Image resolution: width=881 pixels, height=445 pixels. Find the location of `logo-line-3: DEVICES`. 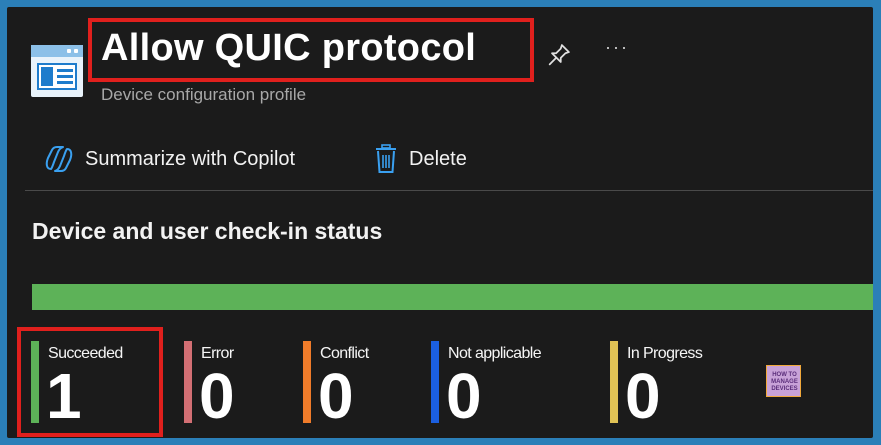

logo-line-3: DEVICES is located at coordinates (784, 389).